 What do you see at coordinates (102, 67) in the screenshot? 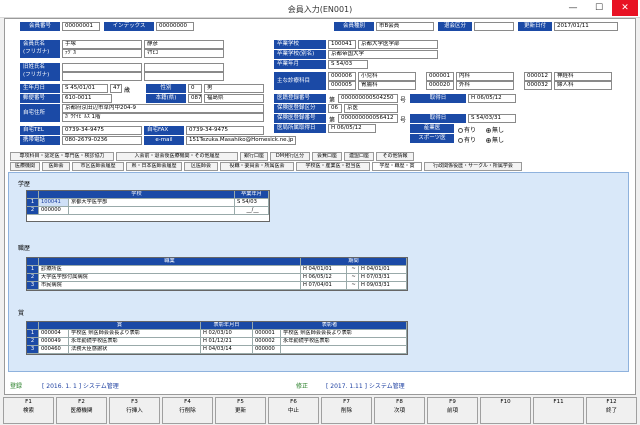
I see `old-sei-field` at bounding box center [102, 67].